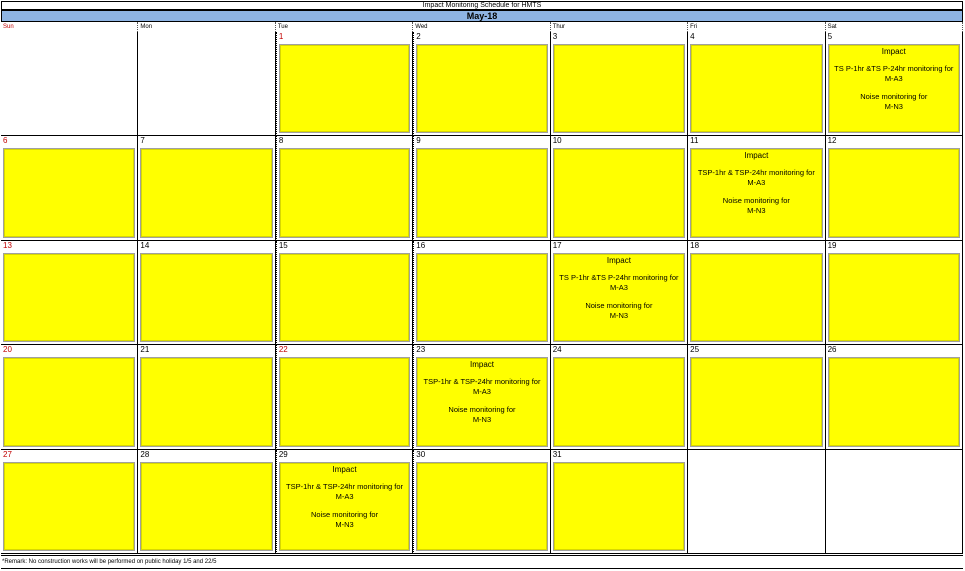 This screenshot has height=571, width=965. I want to click on day-cell-9: 9, so click(482, 188).